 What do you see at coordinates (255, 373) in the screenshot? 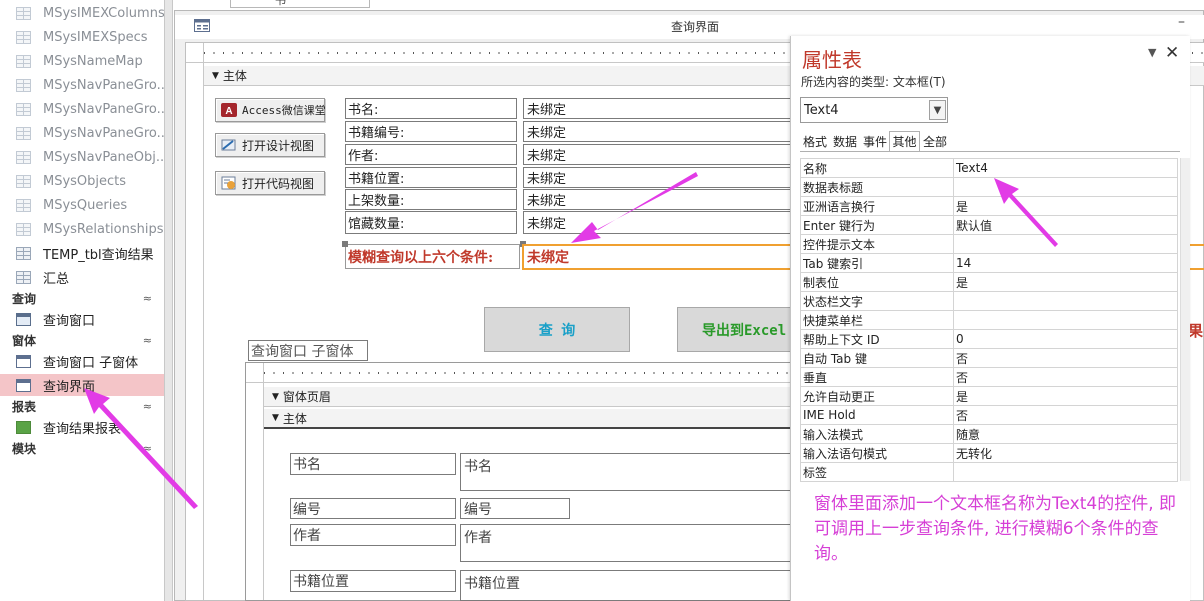
I see `subform-ruler-corner` at bounding box center [255, 373].